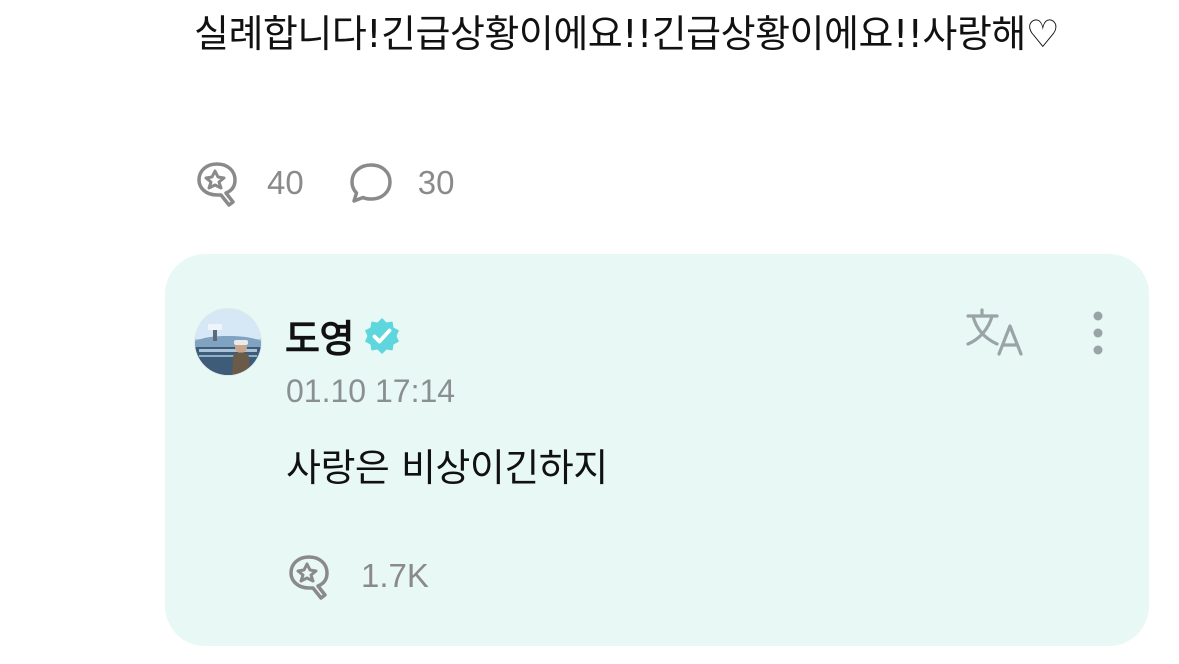  I want to click on post-like-count: 40, so click(285, 182).